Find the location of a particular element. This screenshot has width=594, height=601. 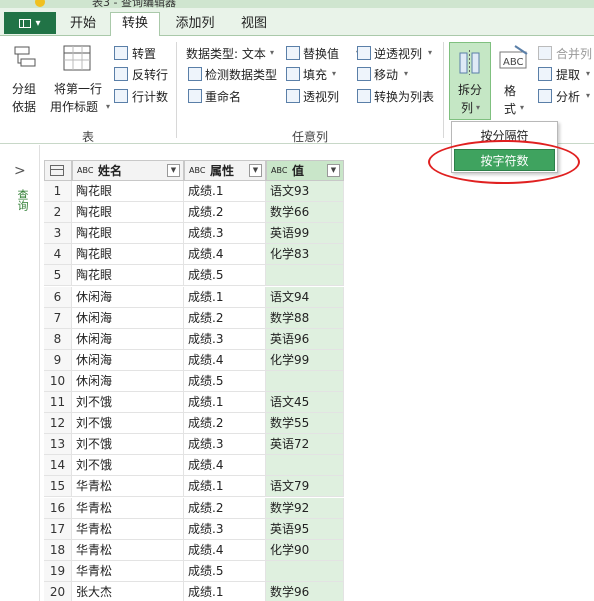

value-cell: 数学88 is located at coordinates (305, 318).